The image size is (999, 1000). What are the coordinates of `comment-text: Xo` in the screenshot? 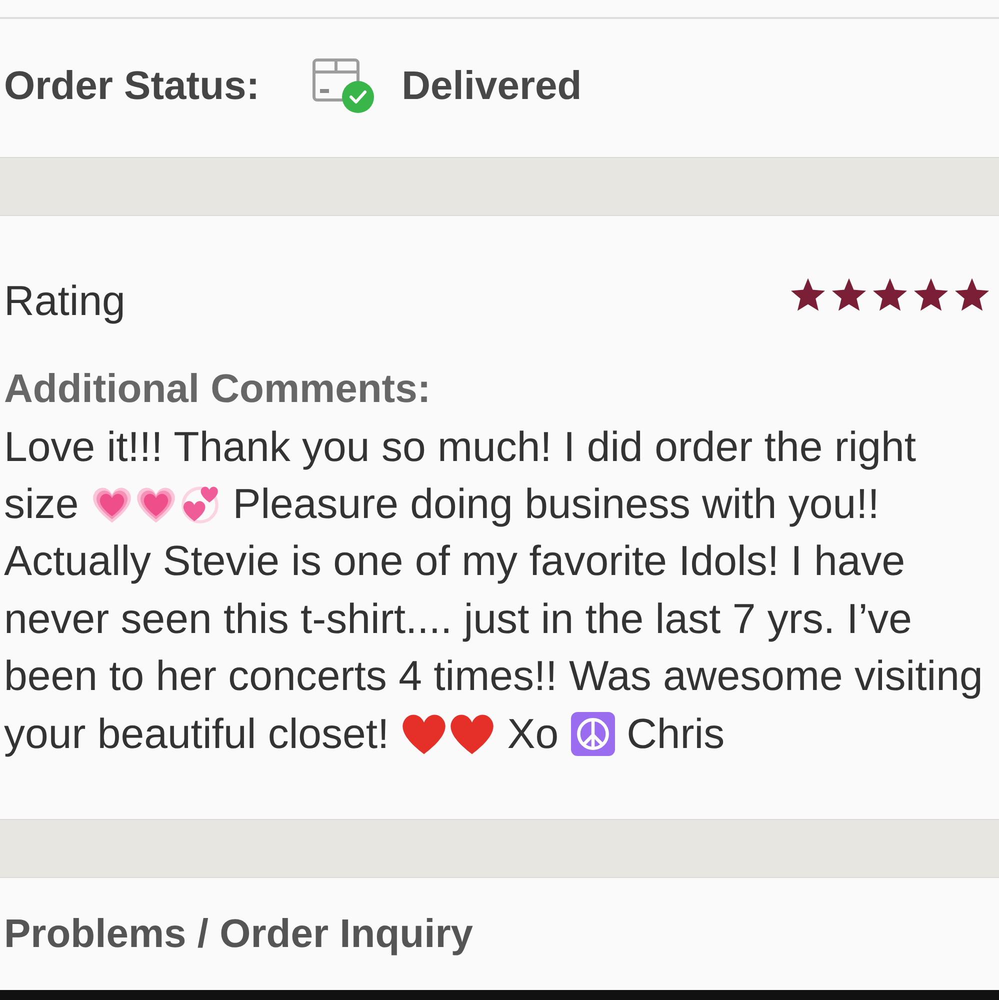 It's located at (533, 734).